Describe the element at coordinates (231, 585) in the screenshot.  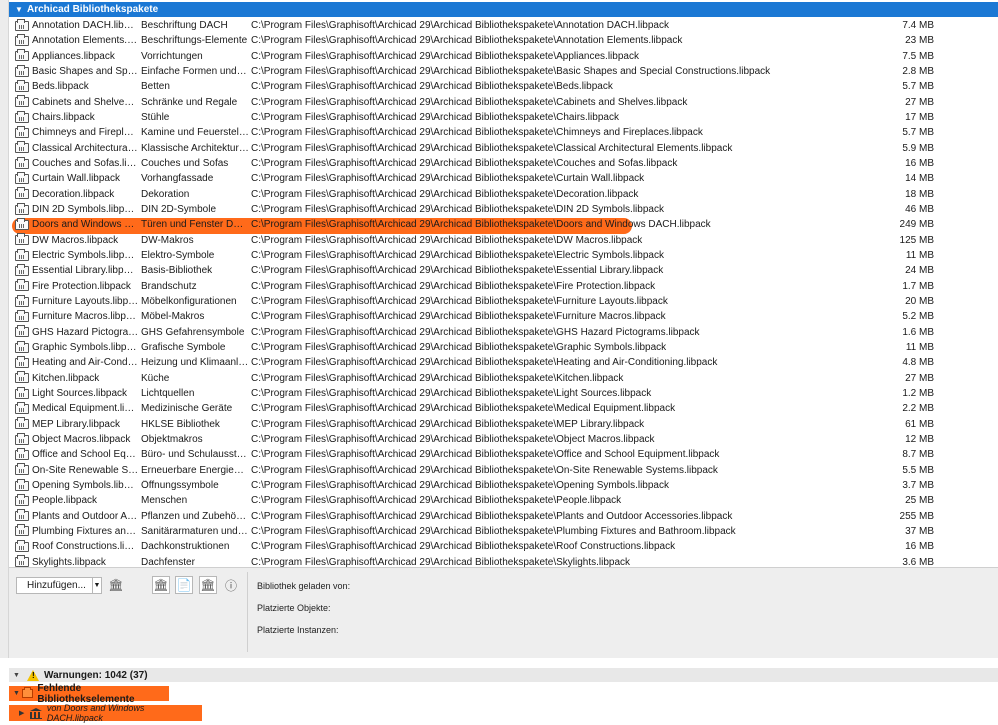
I see `info-icon: ⓘ` at that location.